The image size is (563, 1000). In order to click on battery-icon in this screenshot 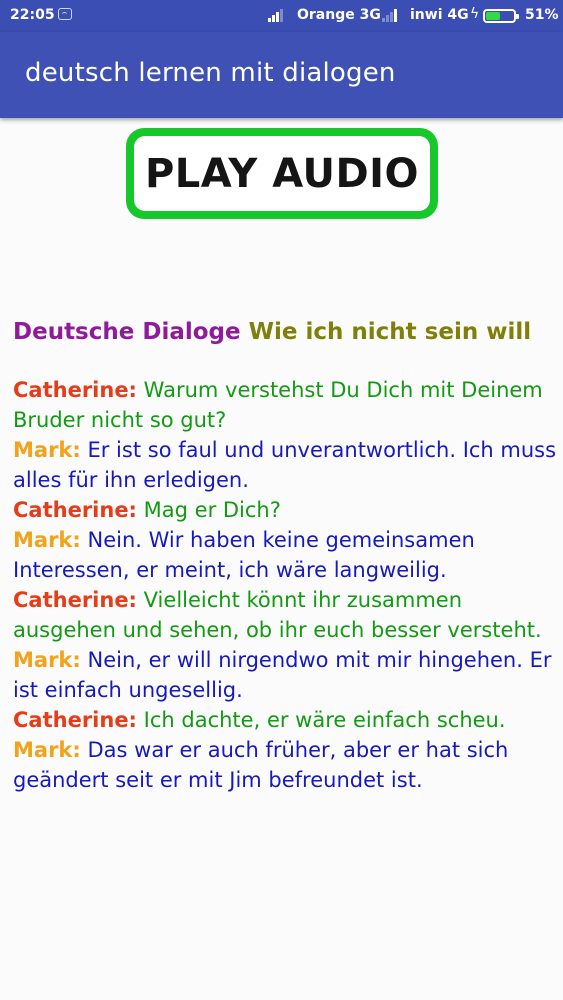, I will do `click(501, 16)`.